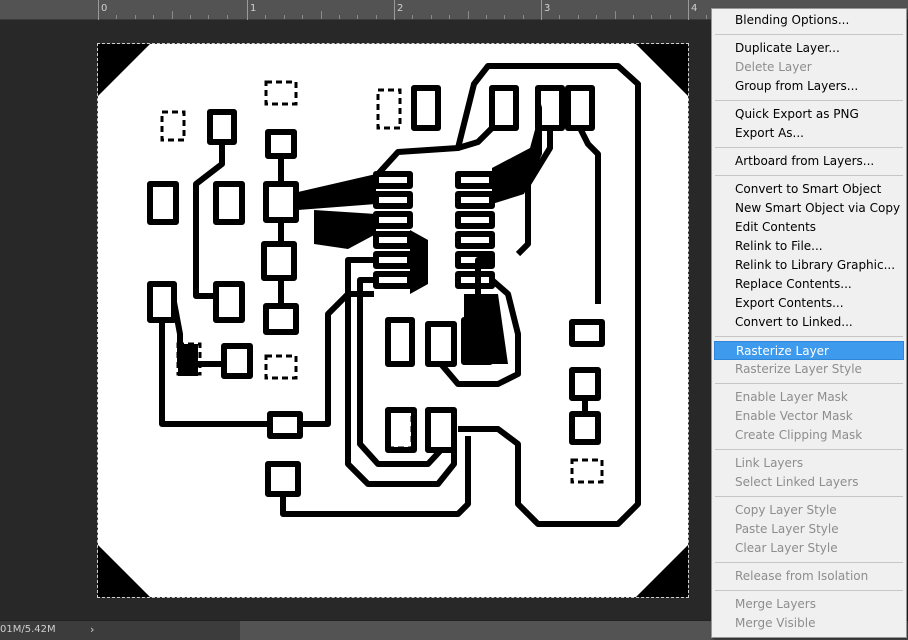 This screenshot has width=908, height=640. What do you see at coordinates (809, 350) in the screenshot?
I see `menu-item-rasterize-layer: Rasterize Layer` at bounding box center [809, 350].